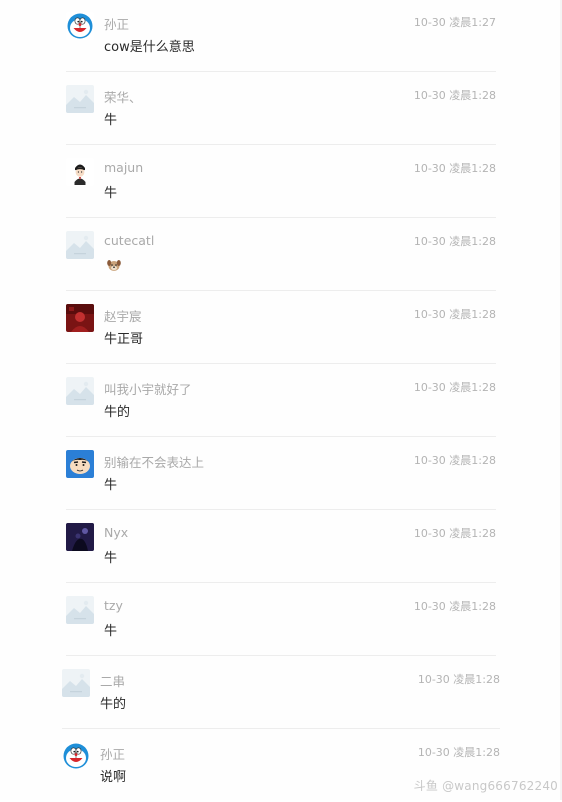  I want to click on comment-timestamp: 10-30 凌晨1:27, so click(454, 22).